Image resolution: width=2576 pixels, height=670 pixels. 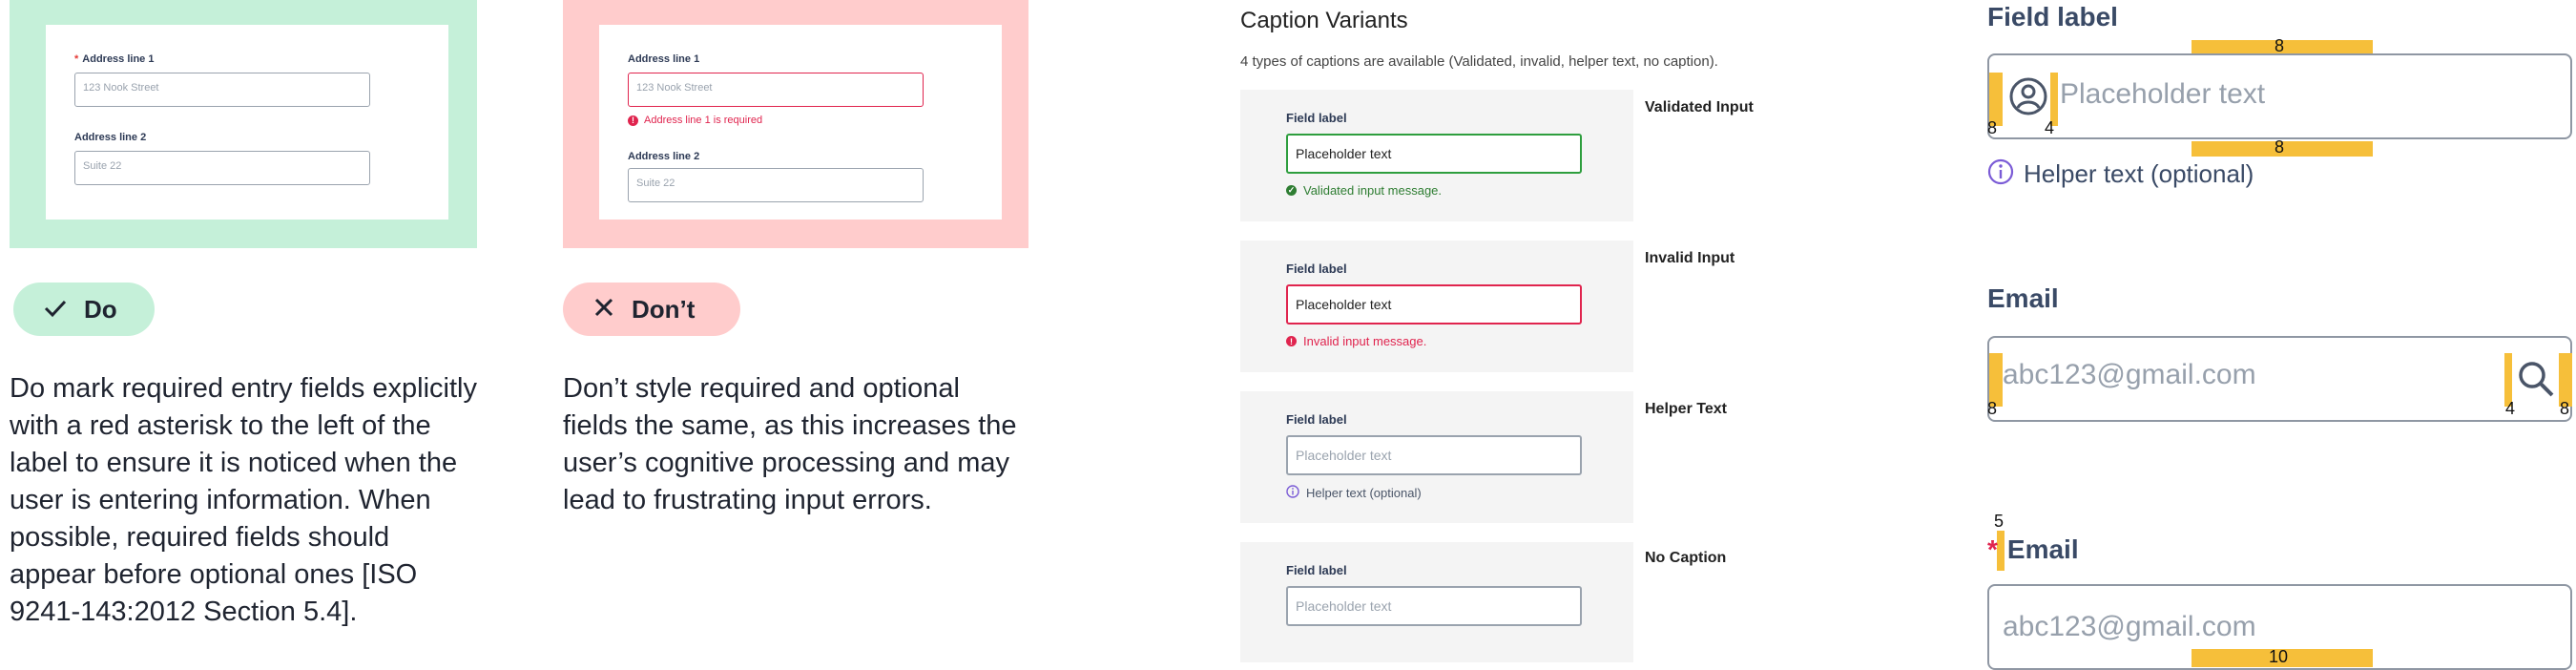 I want to click on dont-pill: Don’t, so click(x=651, y=309).